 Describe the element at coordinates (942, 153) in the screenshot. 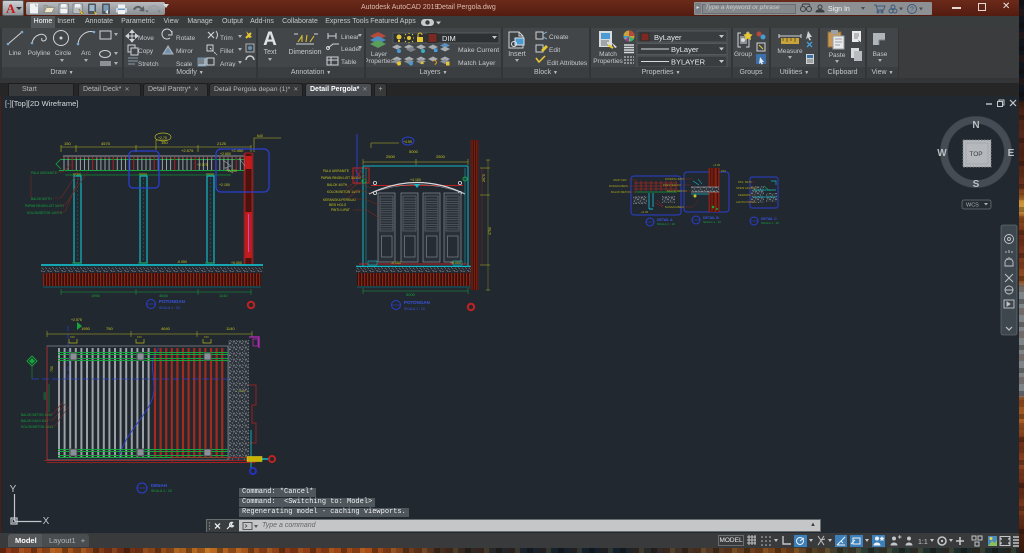

I see `svg-text: W` at that location.